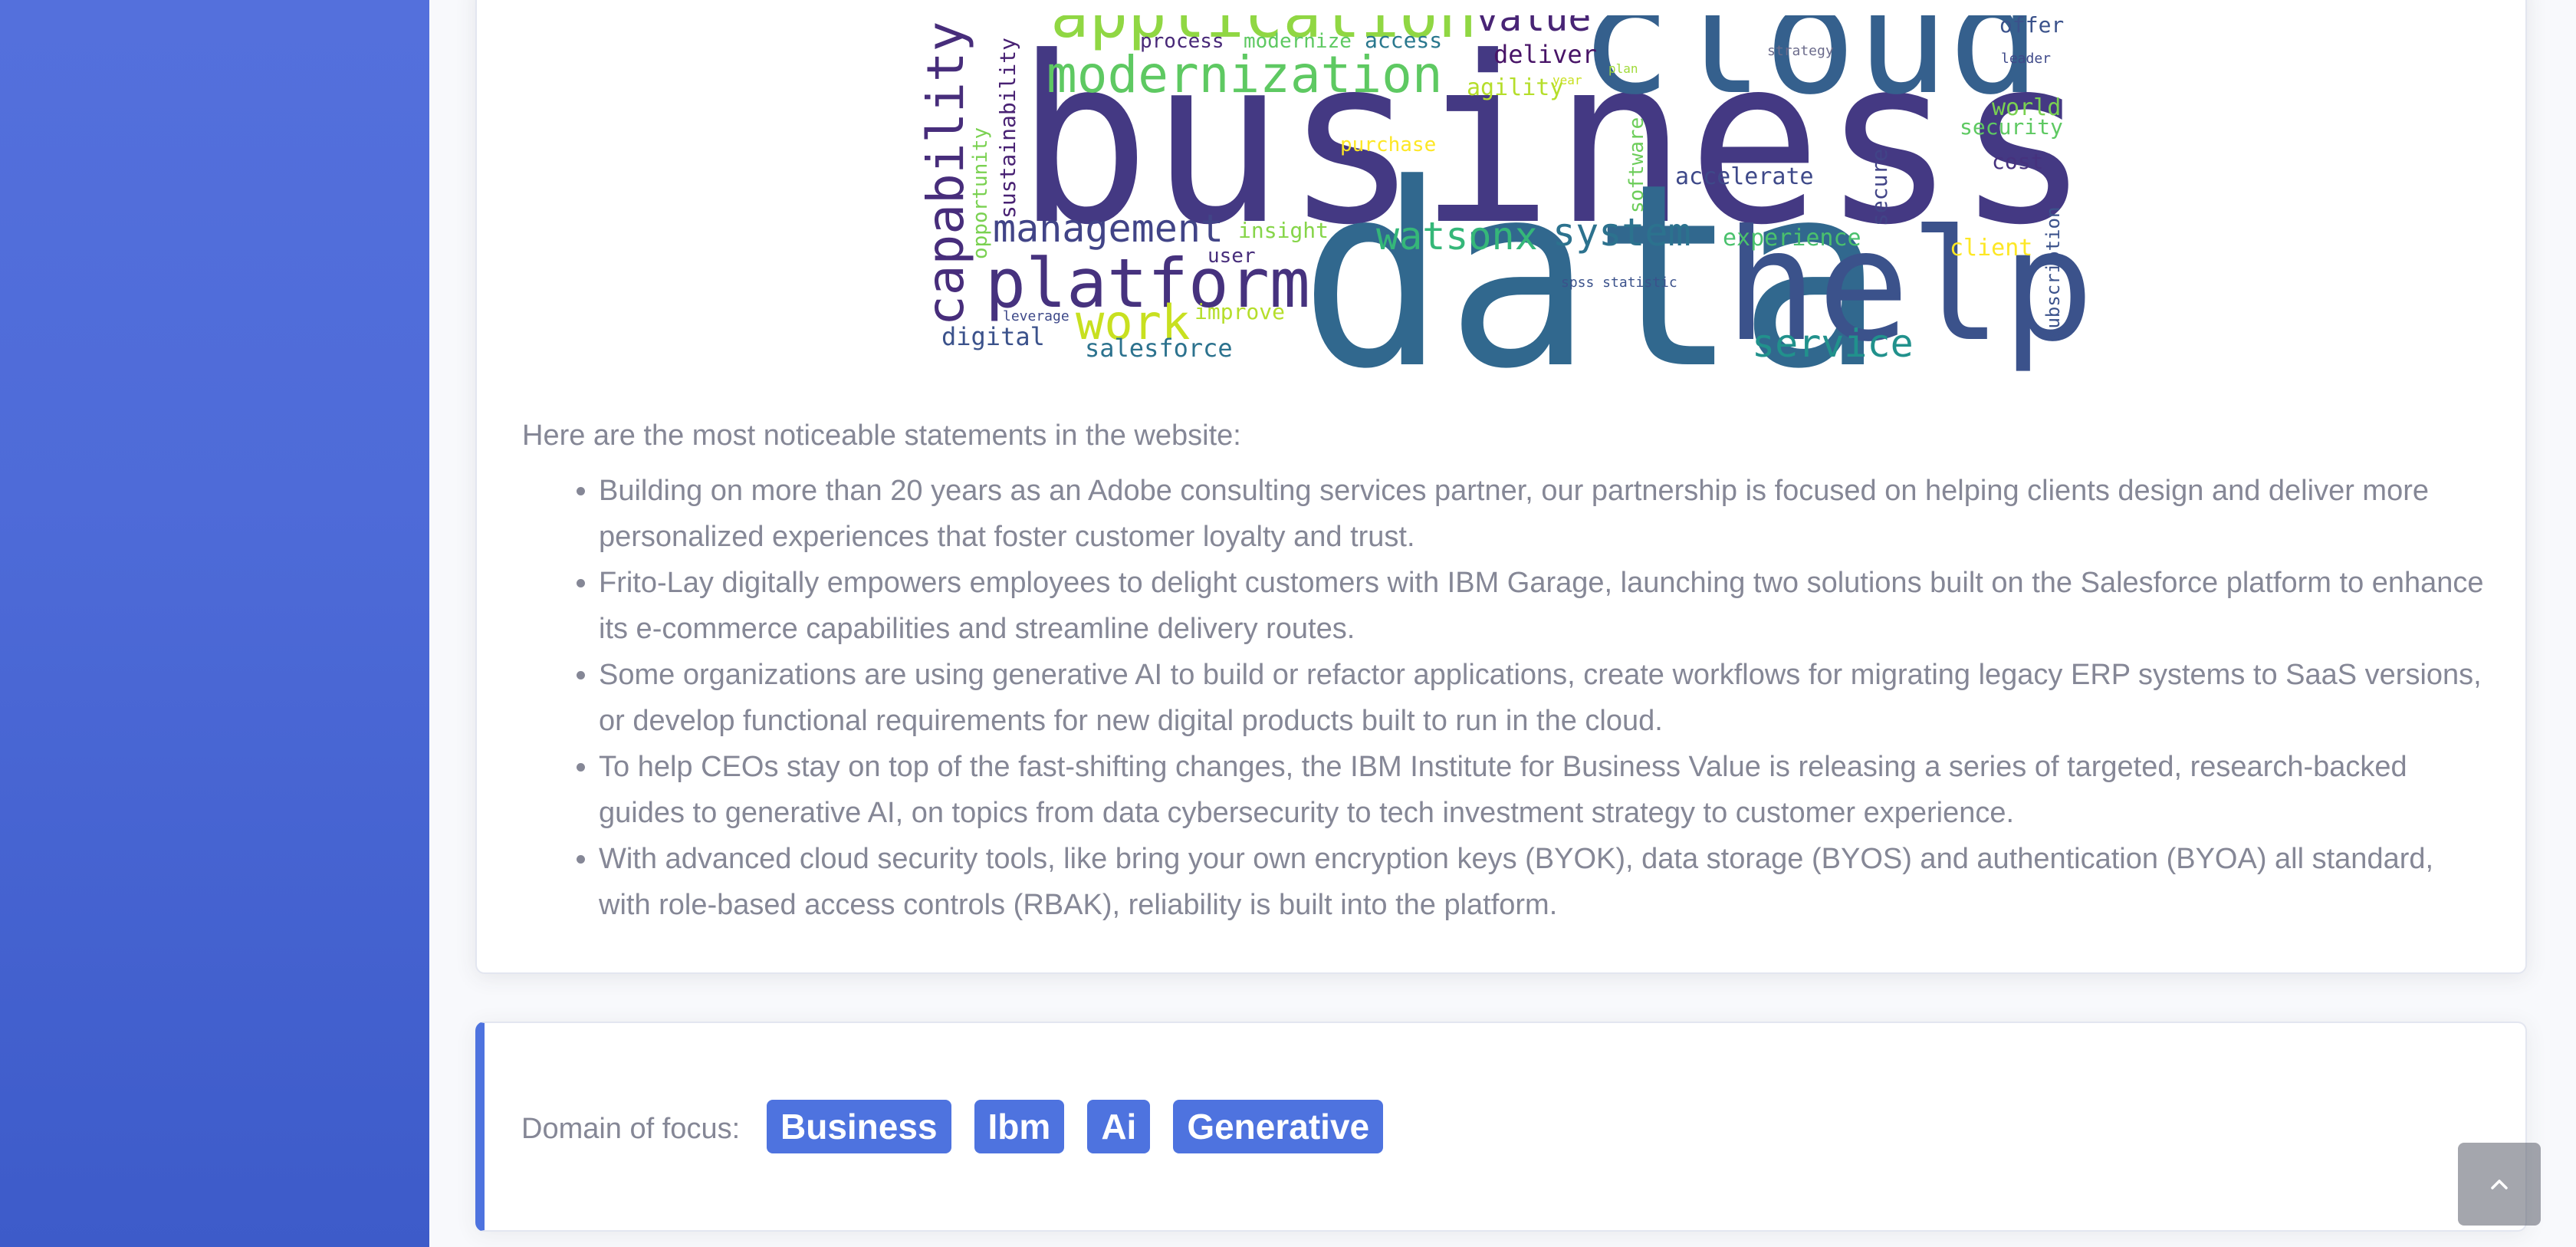 The width and height of the screenshot is (2576, 1247). What do you see at coordinates (1182, 41) in the screenshot?
I see `word-cloud-word: process` at bounding box center [1182, 41].